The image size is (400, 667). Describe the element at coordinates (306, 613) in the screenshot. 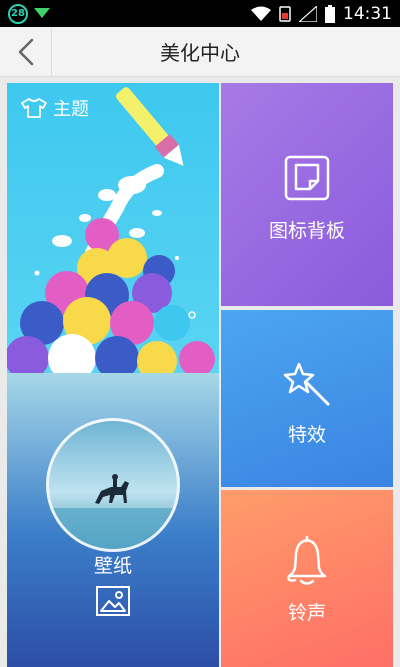

I see `ringtone-label: 铃声` at that location.